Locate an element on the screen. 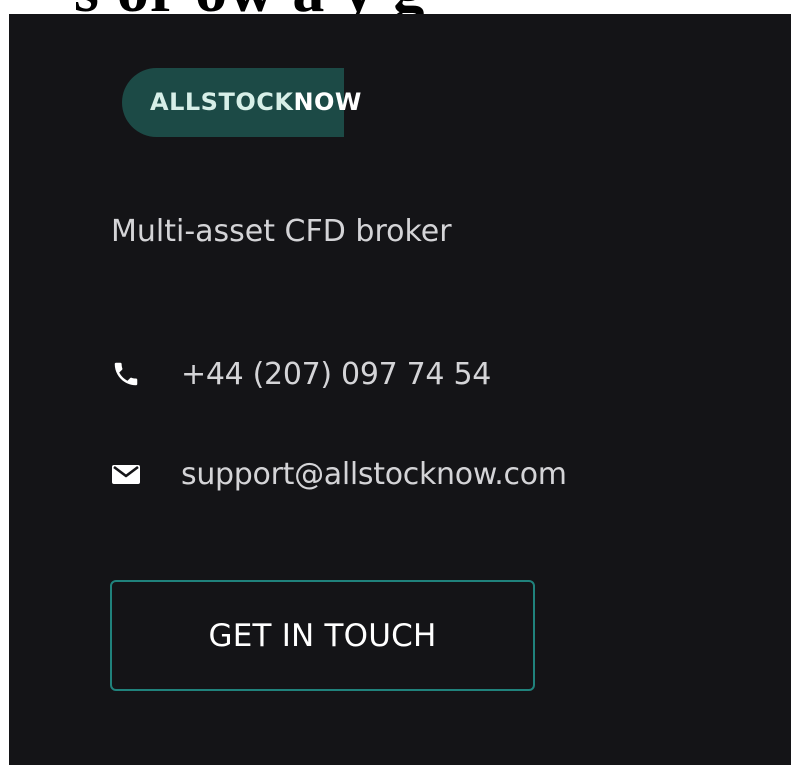  envelope-icon is located at coordinates (129, 474).